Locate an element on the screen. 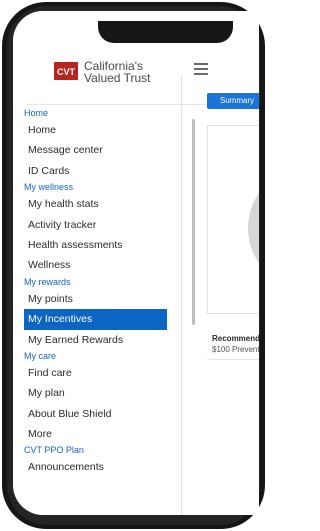  sidebar-item-earned-rewards: My Earned Rewards is located at coordinates (95, 340).